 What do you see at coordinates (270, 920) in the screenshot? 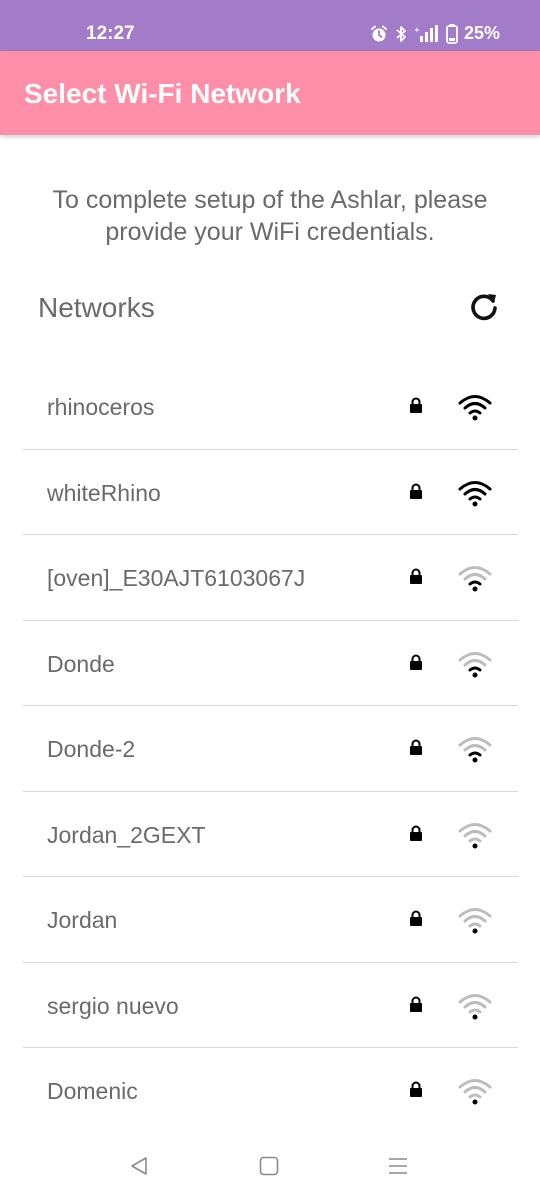
I see `network-row: Jordan` at bounding box center [270, 920].